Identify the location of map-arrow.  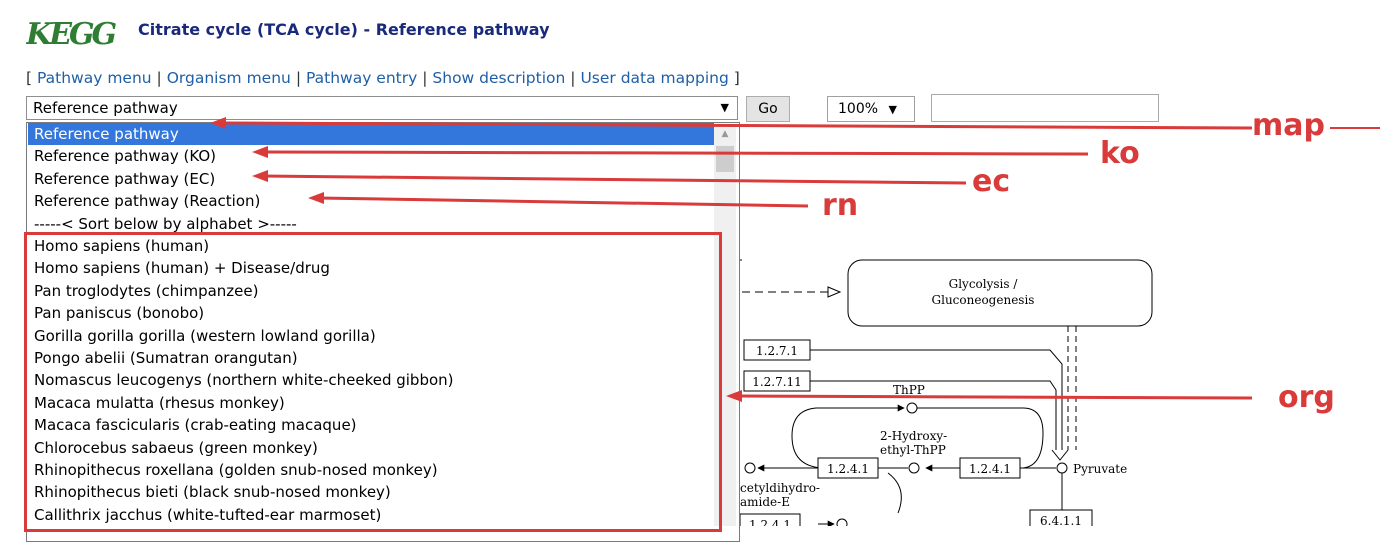
(737, 125).